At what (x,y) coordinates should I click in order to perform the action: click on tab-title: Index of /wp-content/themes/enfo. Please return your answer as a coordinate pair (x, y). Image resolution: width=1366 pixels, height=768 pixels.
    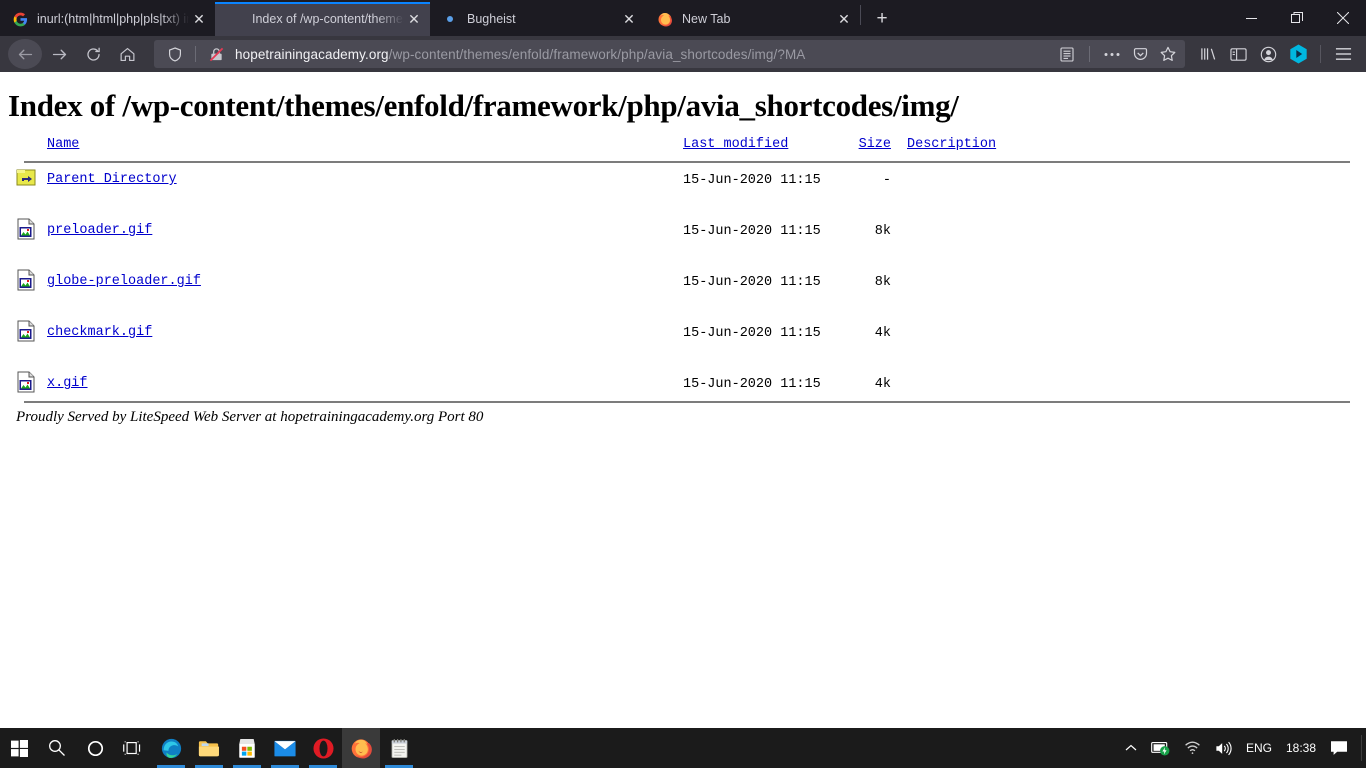
    Looking at the image, I should click on (328, 19).